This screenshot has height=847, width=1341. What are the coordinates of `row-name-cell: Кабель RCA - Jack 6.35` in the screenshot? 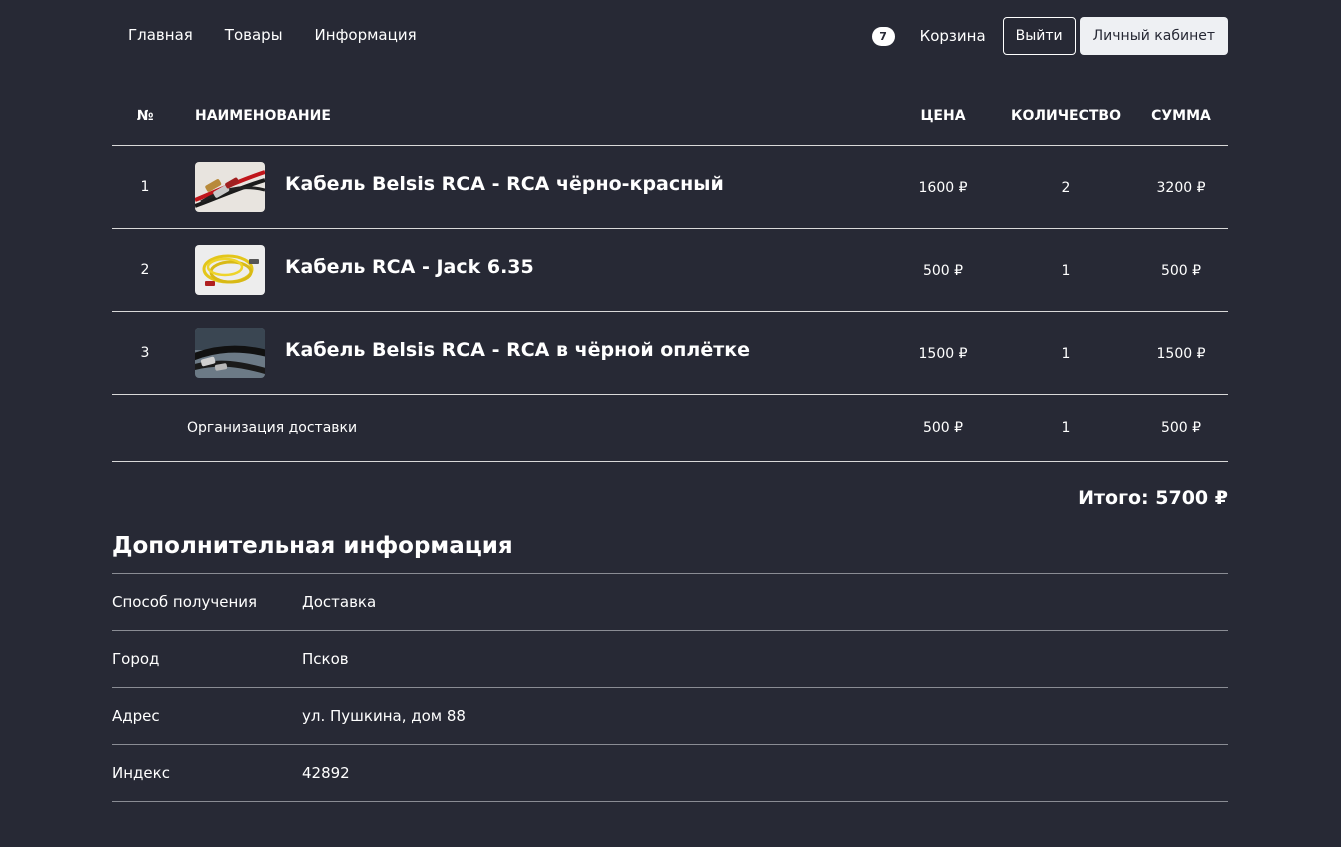 It's located at (533, 270).